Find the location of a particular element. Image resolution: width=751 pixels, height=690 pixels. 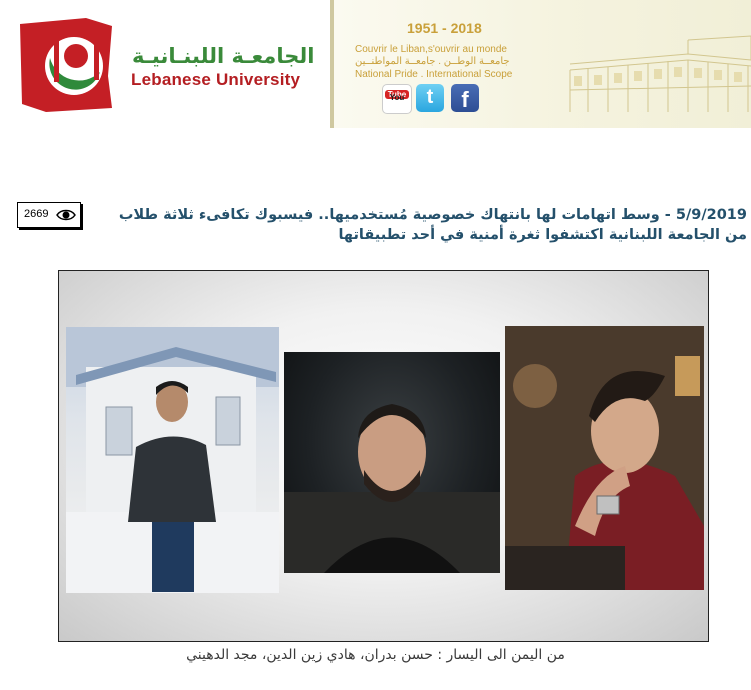

eye-icon is located at coordinates (66, 215).